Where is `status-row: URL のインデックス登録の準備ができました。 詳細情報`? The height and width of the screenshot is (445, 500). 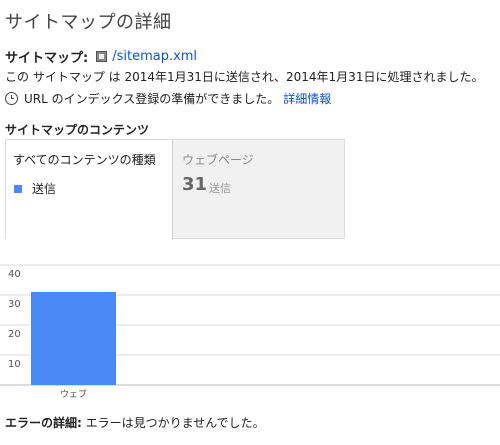 status-row: URL のインデックス登録の準備ができました。 詳細情報 is located at coordinates (168, 98).